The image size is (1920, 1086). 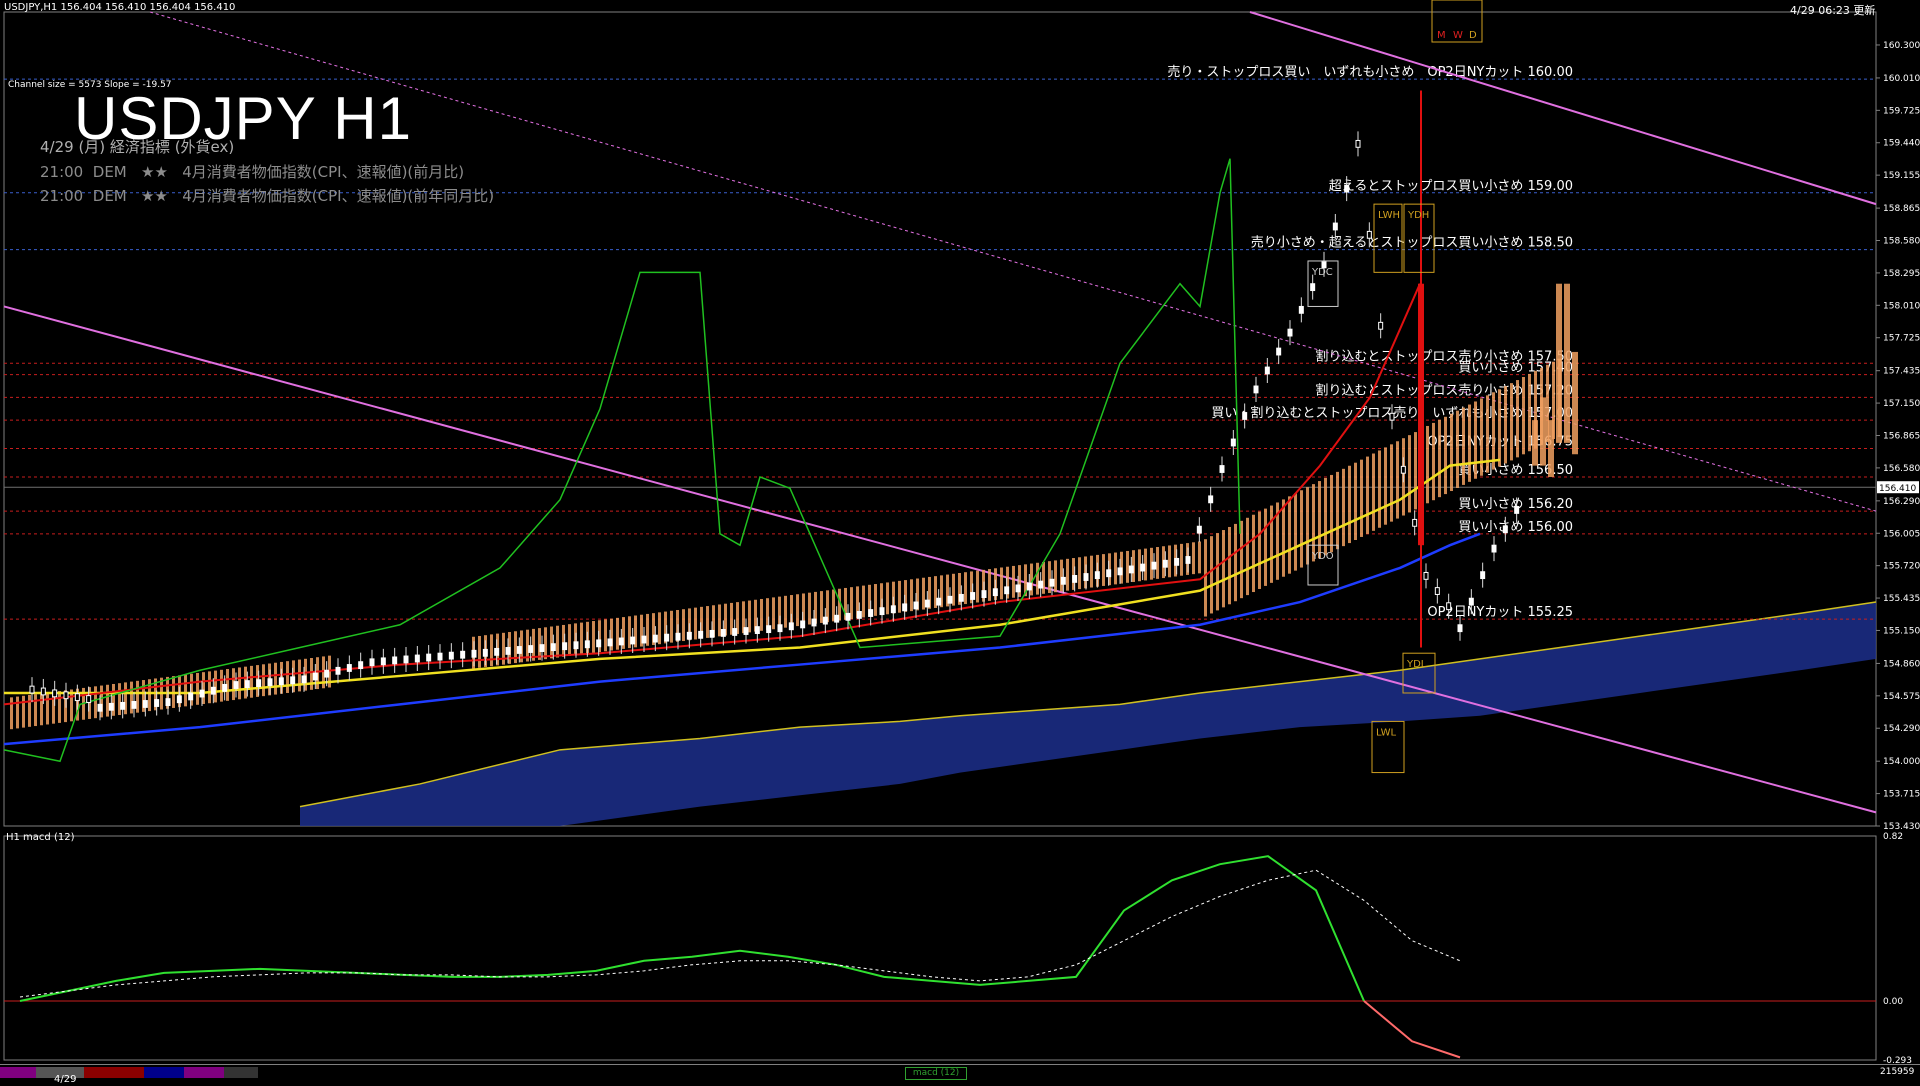 I want to click on event-row-1: 21:00 DEM ★★ 4月消費者物価指数(CPI、速報値)(前月比), so click(x=252, y=172).